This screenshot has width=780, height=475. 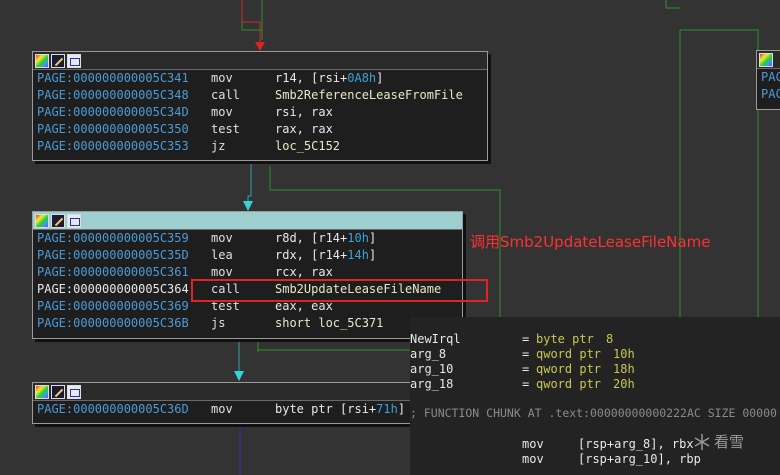 What do you see at coordinates (218, 323) in the screenshot?
I see `mnemonic: js` at bounding box center [218, 323].